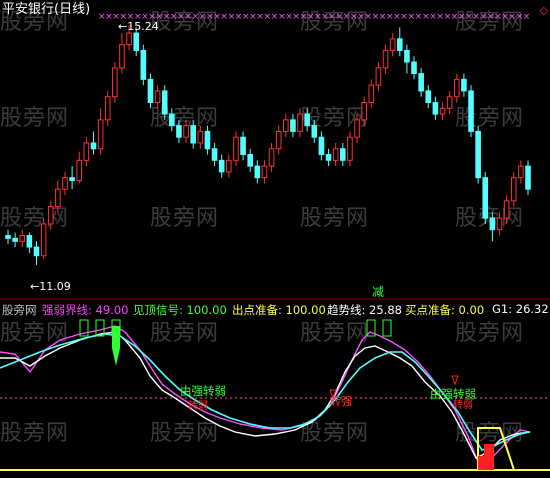 Image resolution: width=550 pixels, height=478 pixels. Describe the element at coordinates (378, 292) in the screenshot. I see `reduce-signal: 减` at that location.